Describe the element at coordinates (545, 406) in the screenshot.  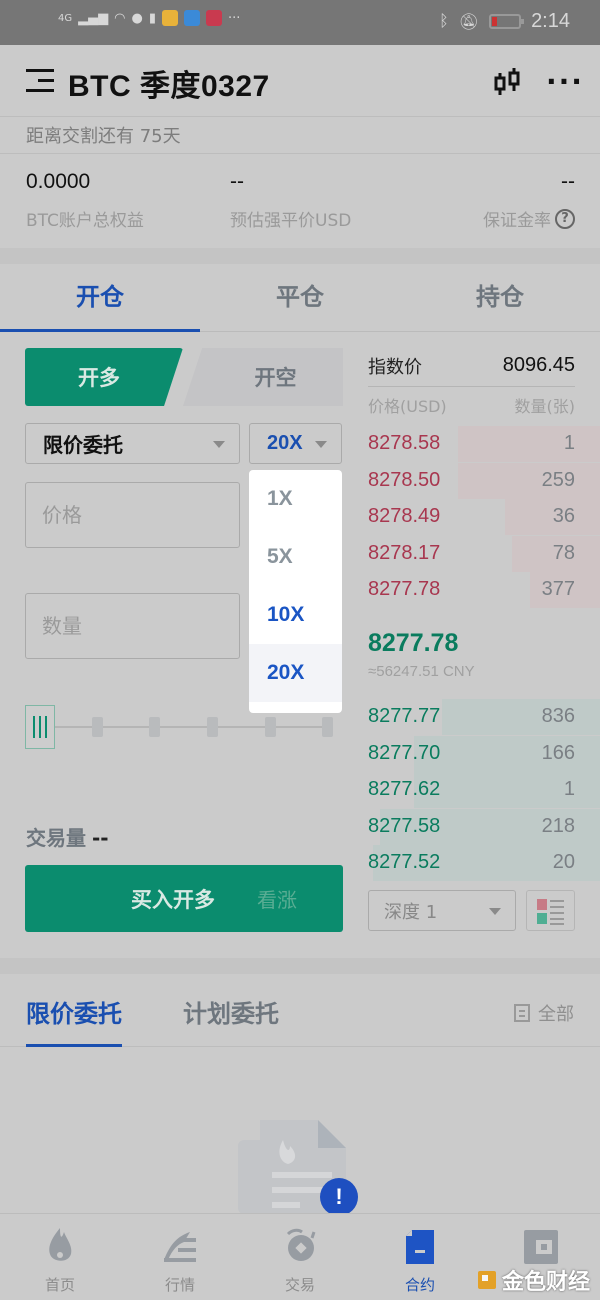
I see `qty-column-header: 数量(张)` at that location.